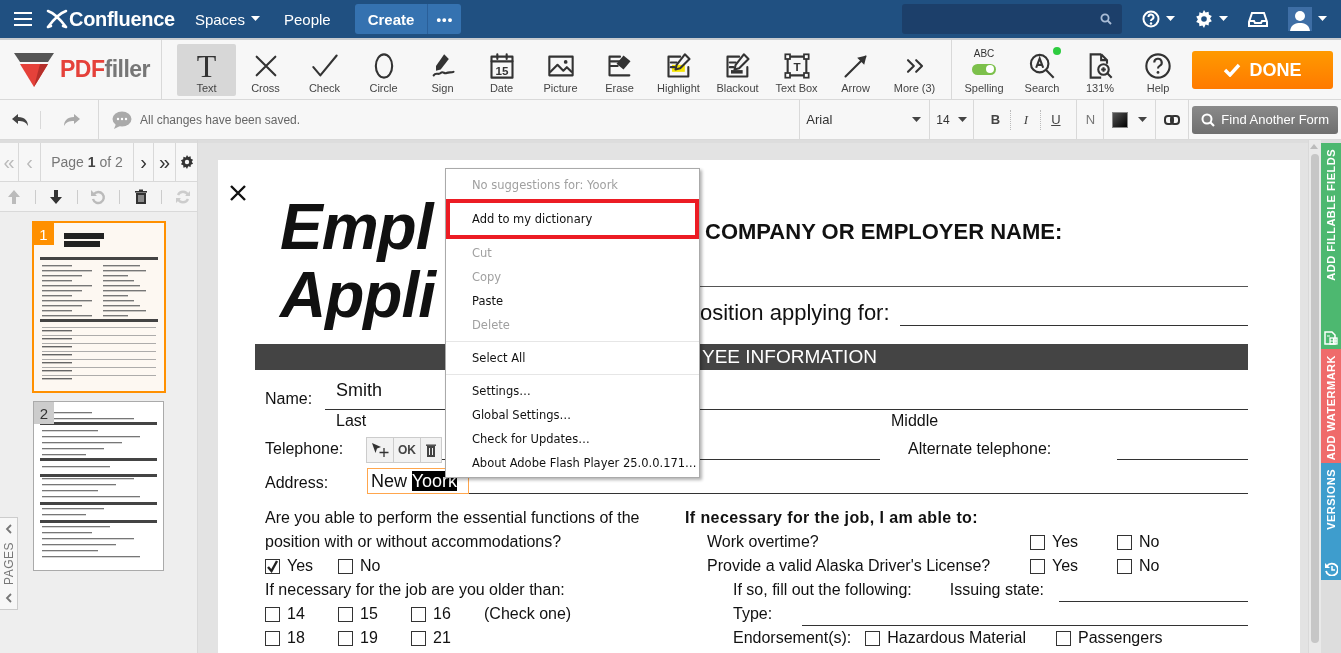 Image resolution: width=1341 pixels, height=653 pixels. Describe the element at coordinates (380, 450) in the screenshot. I see `move-icon` at that location.